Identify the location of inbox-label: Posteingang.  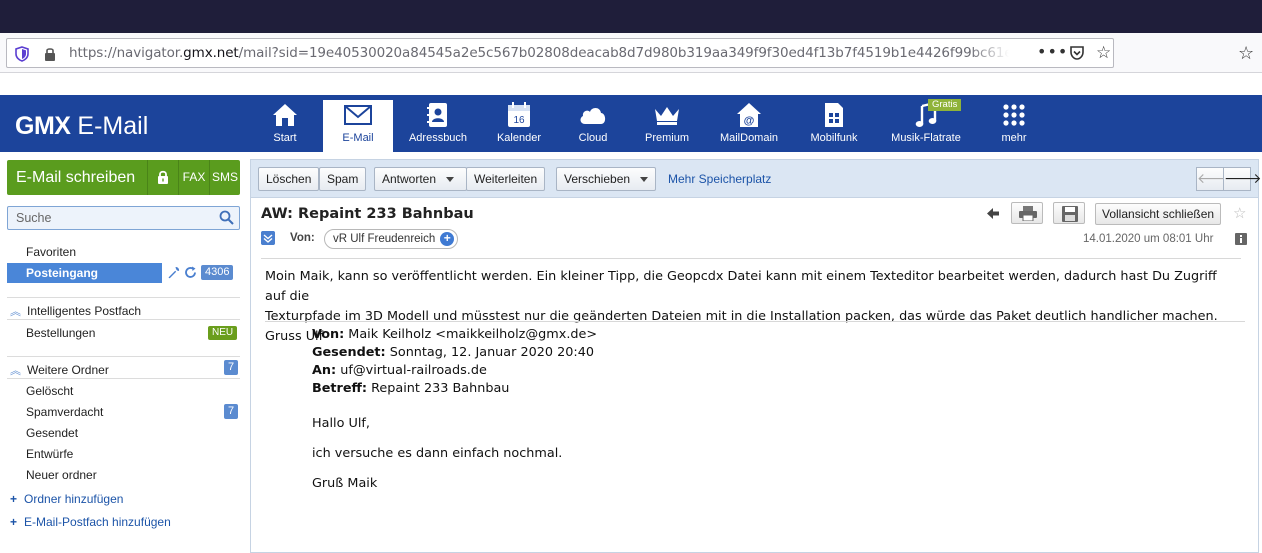
(84, 273).